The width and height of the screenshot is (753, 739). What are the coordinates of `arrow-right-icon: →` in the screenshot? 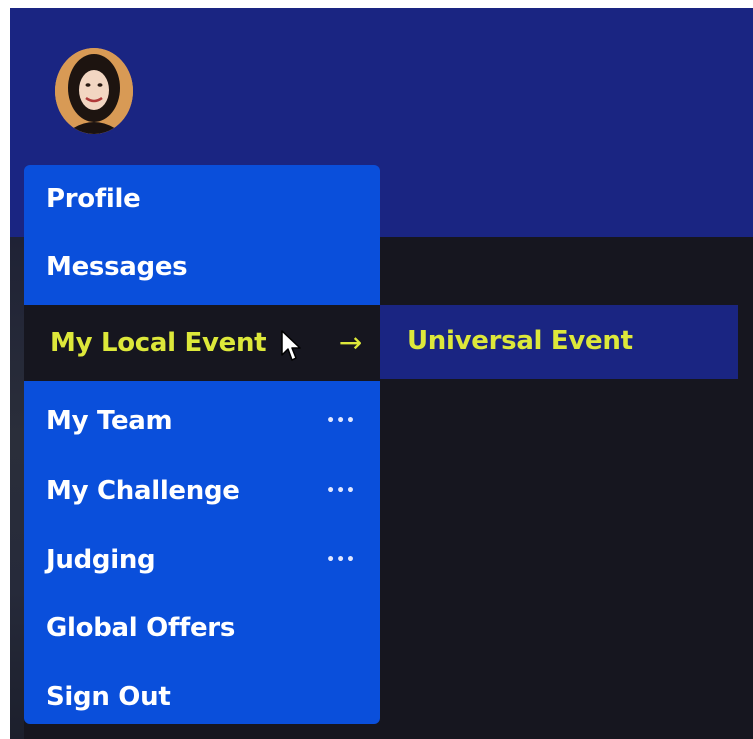 It's located at (350, 342).